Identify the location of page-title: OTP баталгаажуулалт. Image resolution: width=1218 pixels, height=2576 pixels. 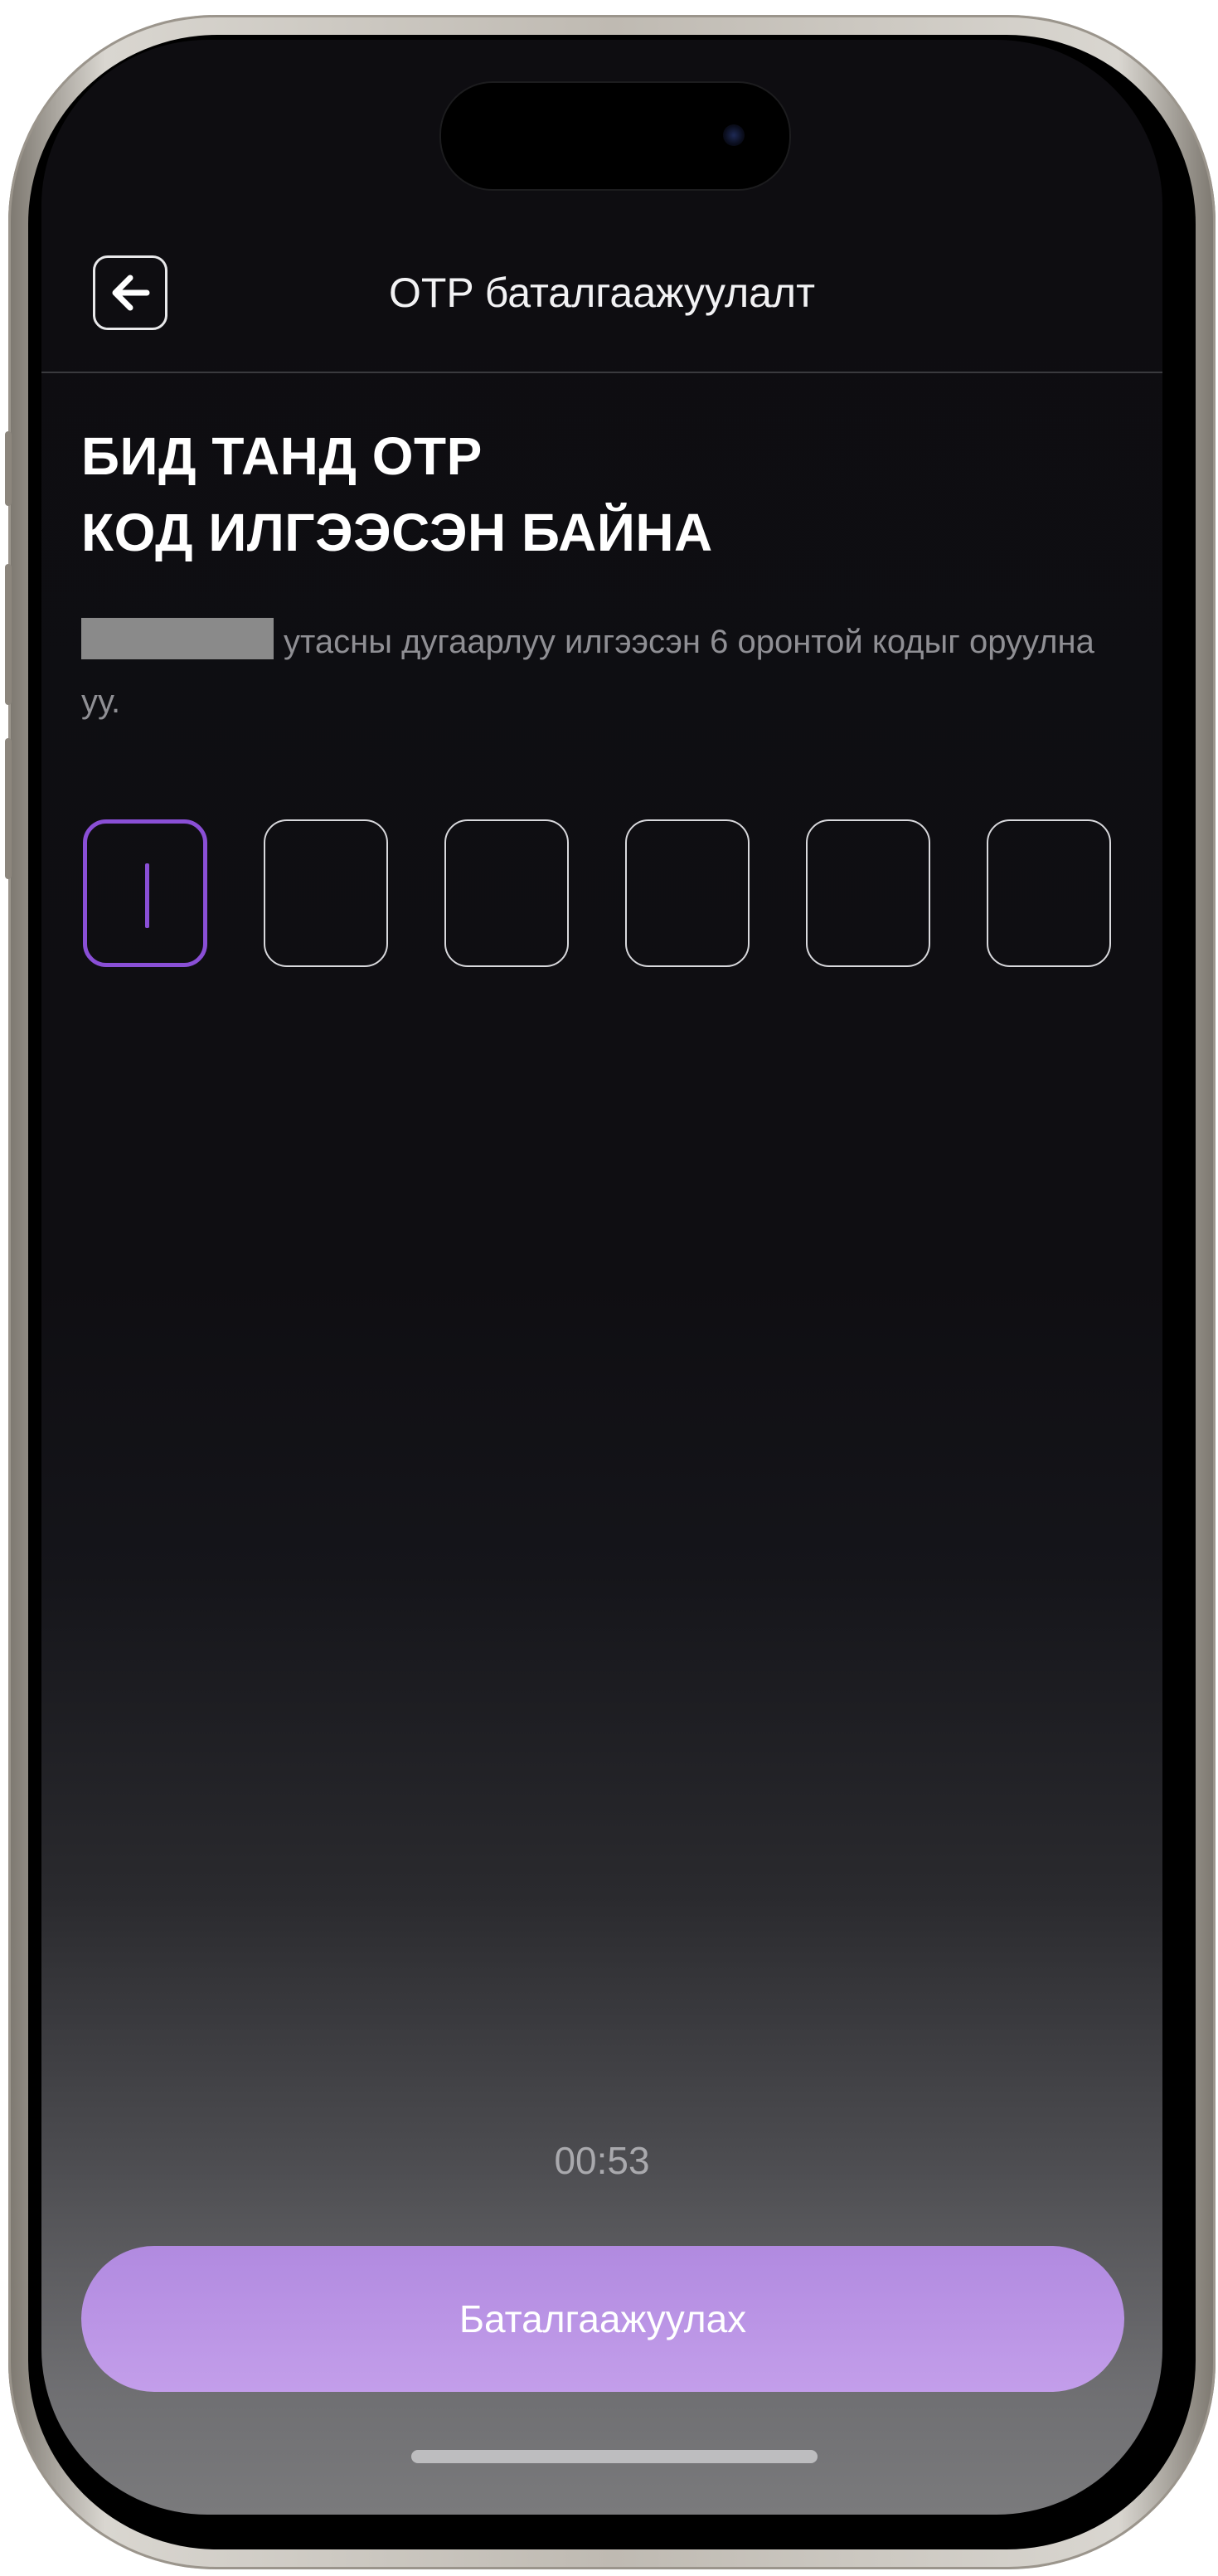
(601, 293).